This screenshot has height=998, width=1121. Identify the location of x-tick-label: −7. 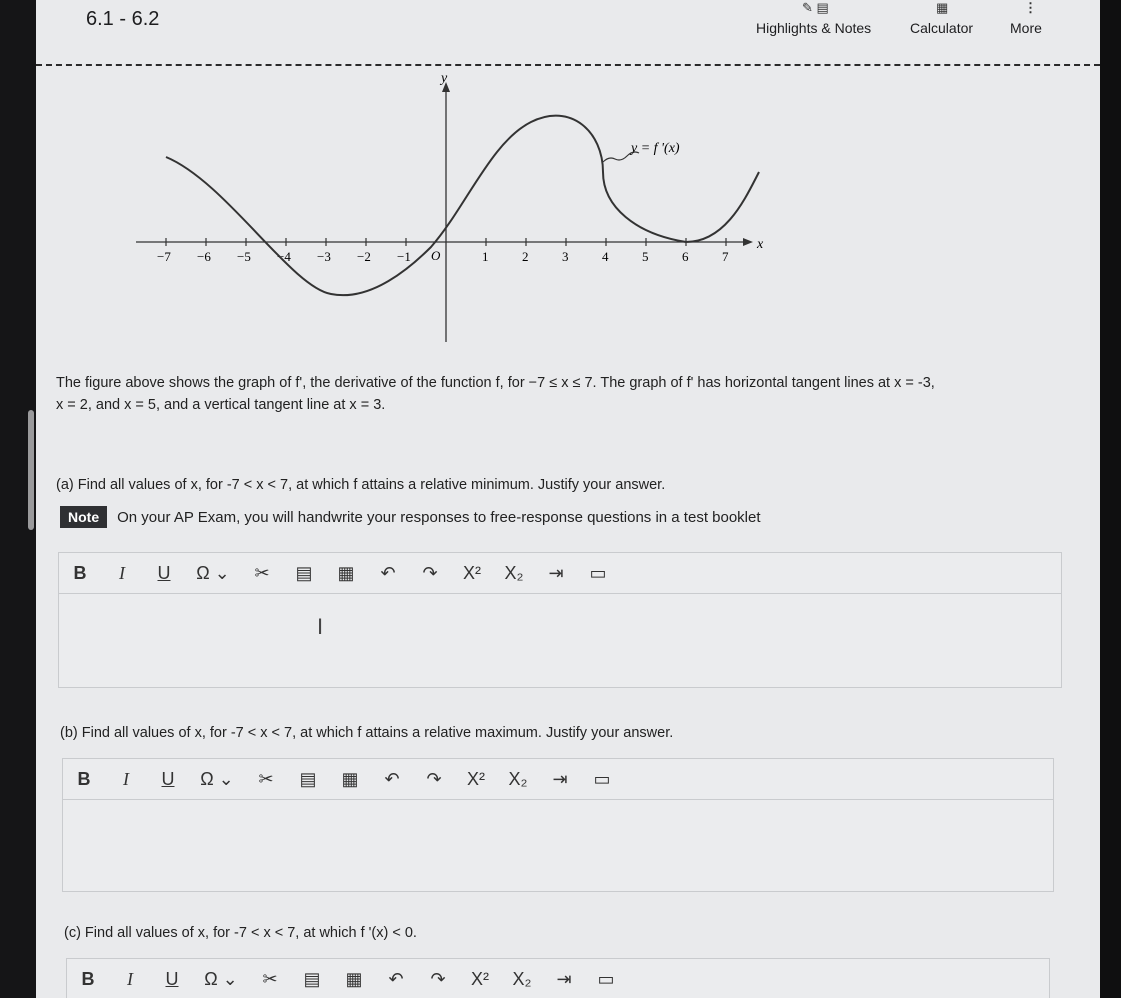
(164, 256).